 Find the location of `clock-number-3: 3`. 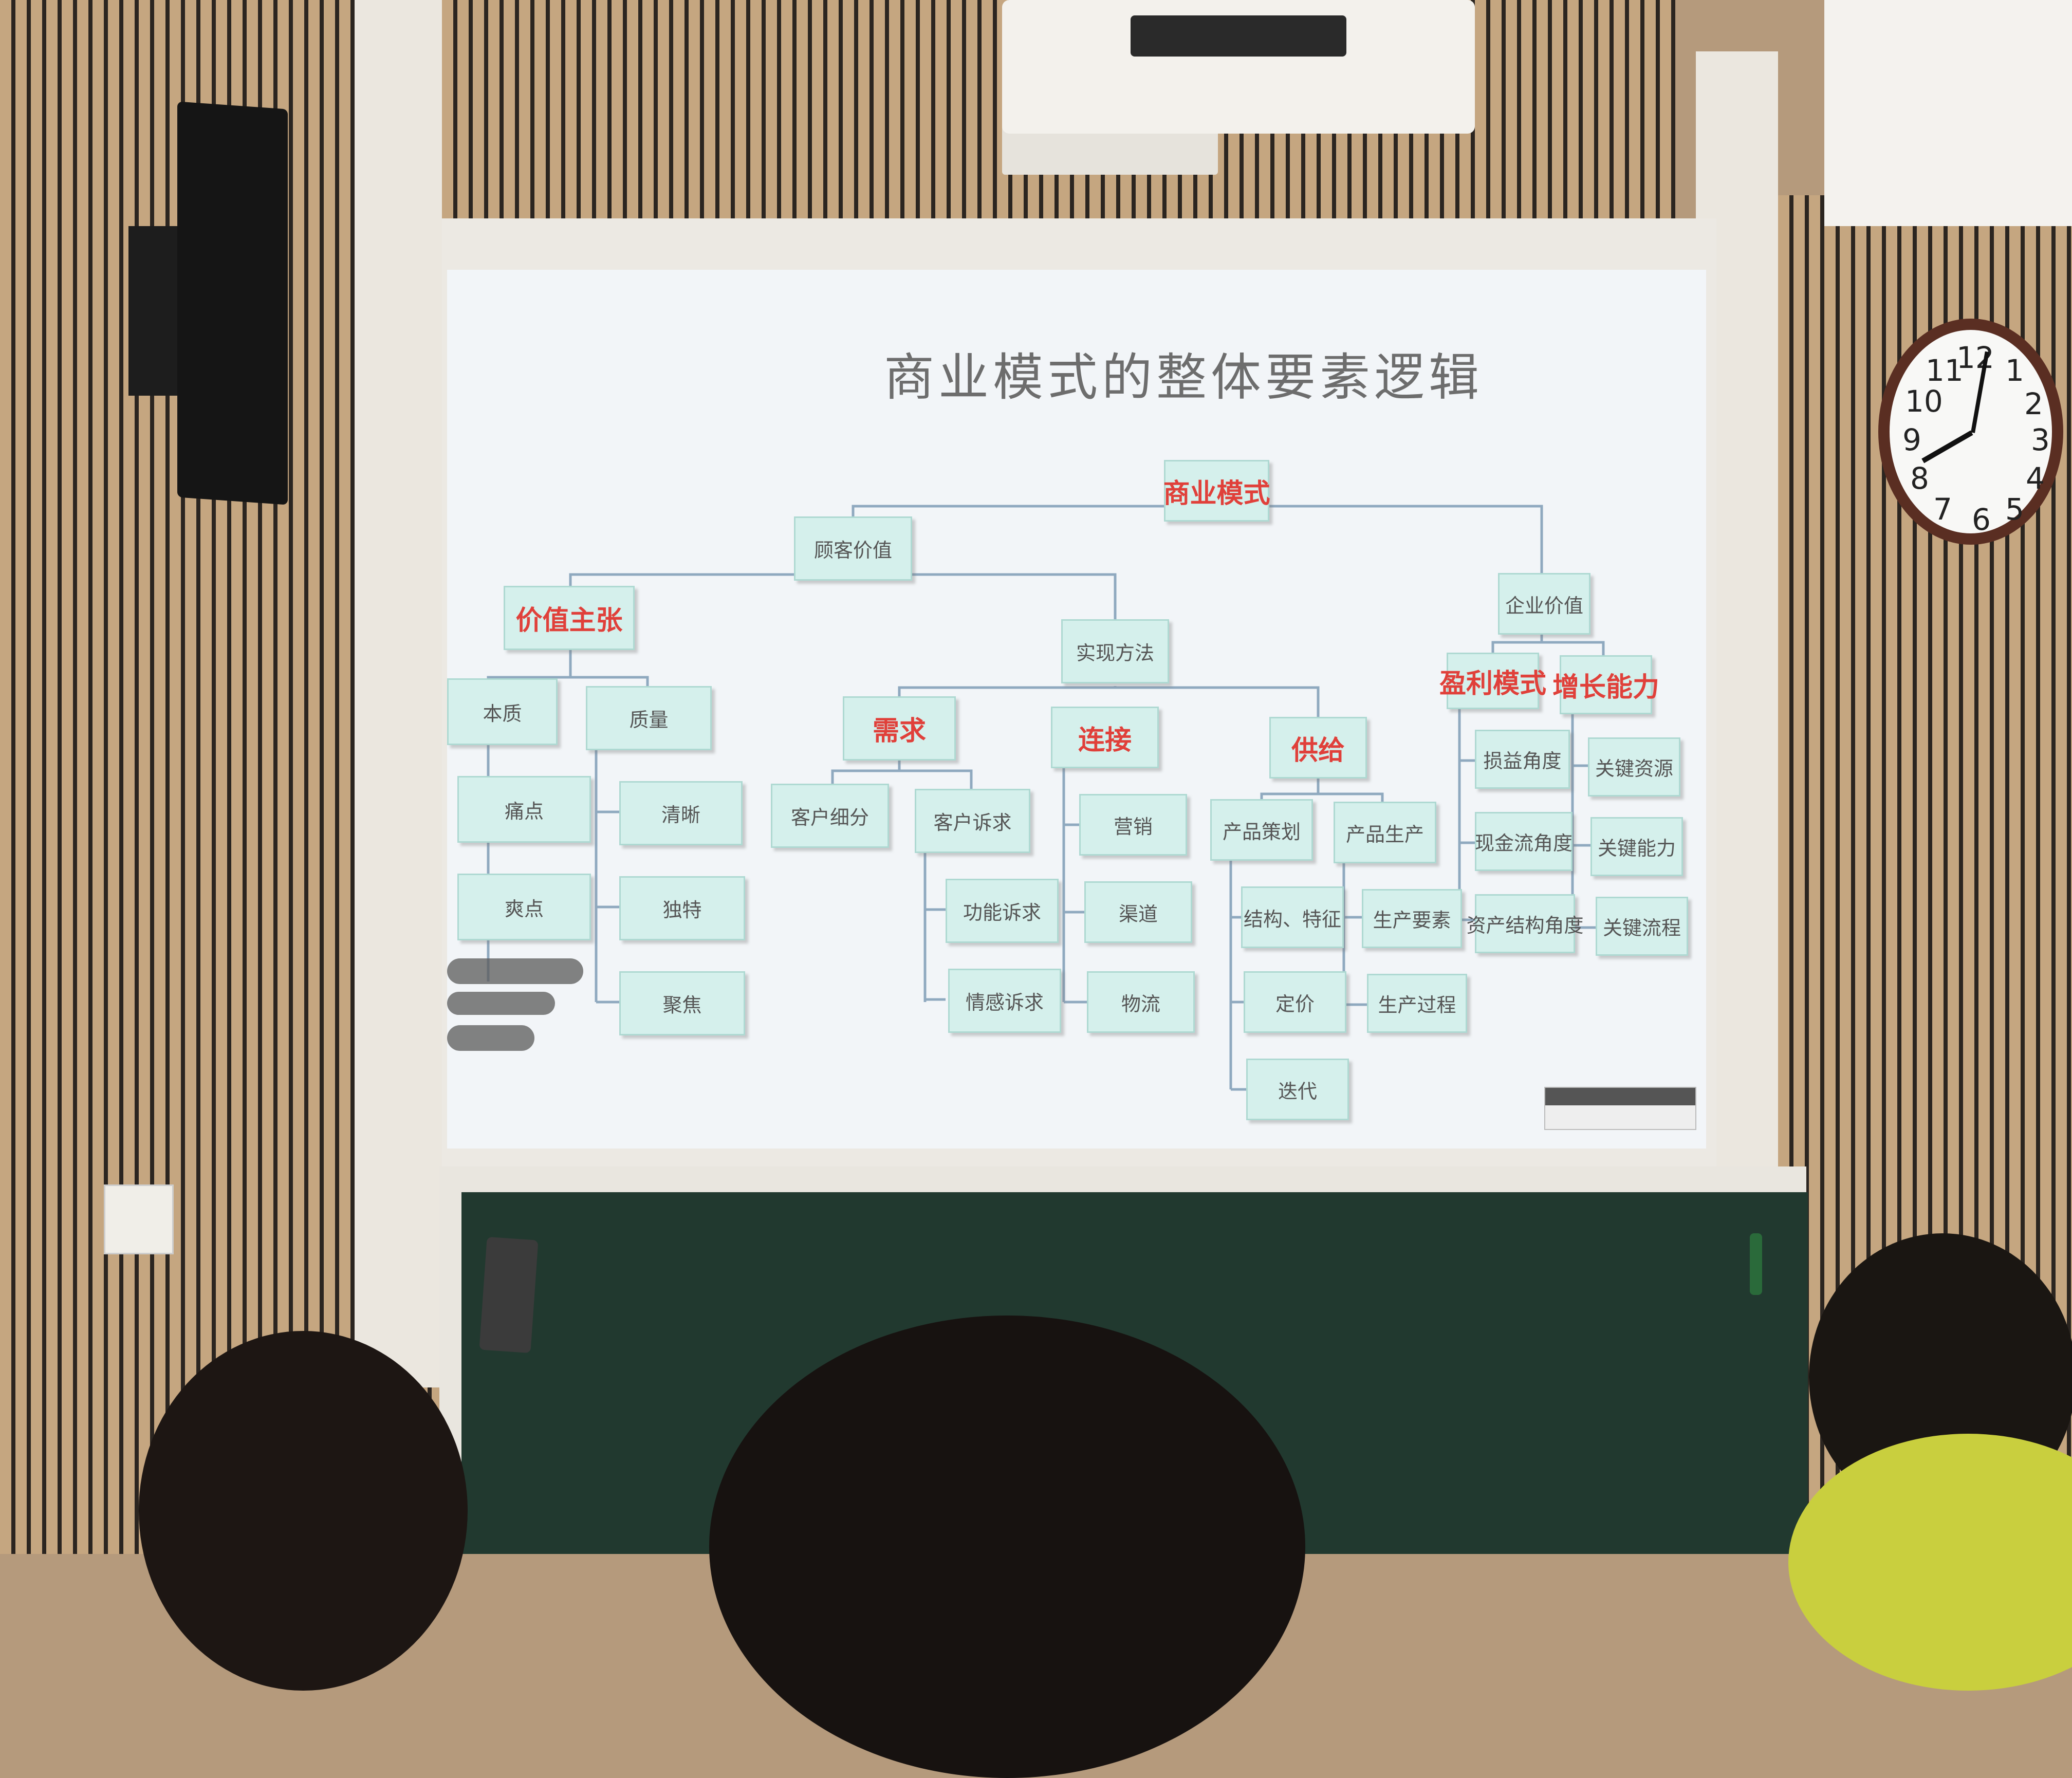

clock-number-3: 3 is located at coordinates (2040, 439).